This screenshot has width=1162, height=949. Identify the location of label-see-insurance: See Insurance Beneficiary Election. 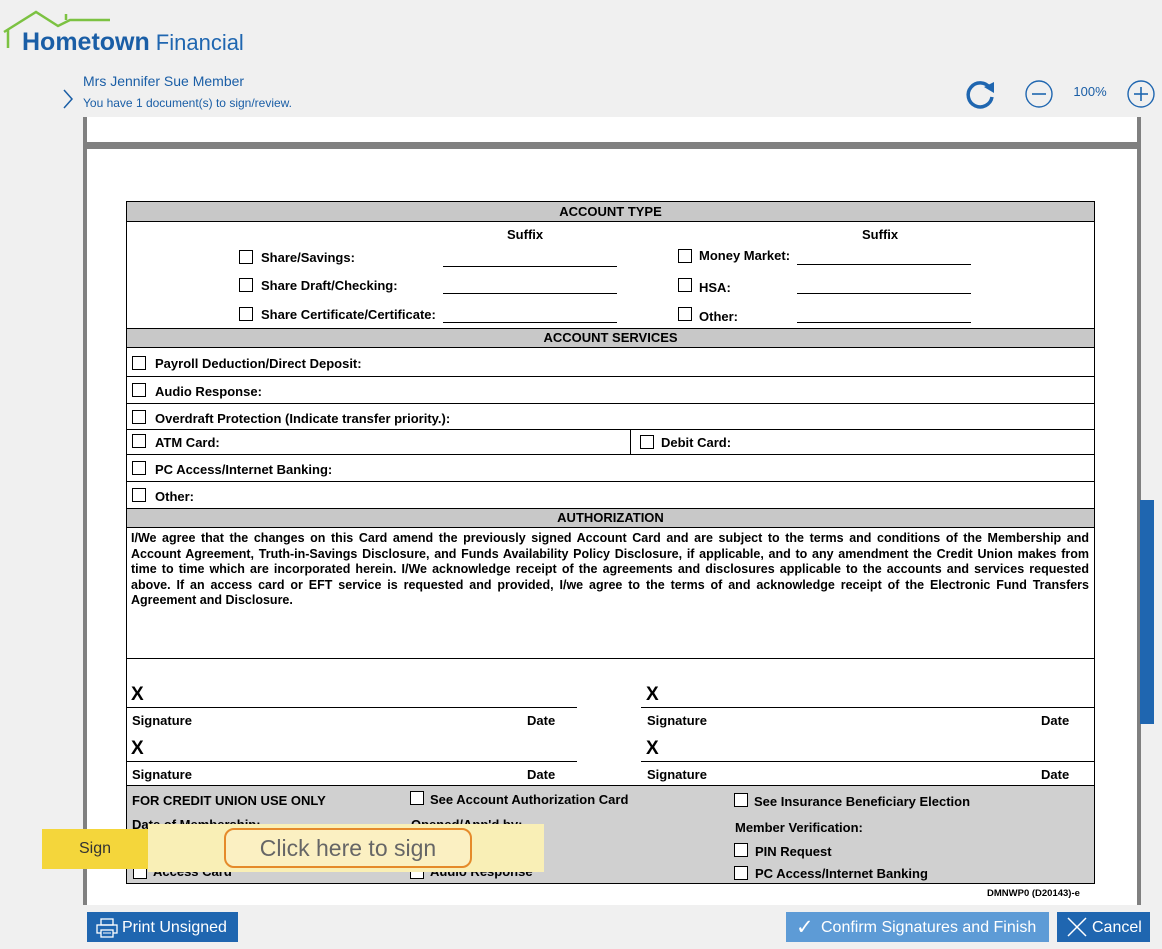
(862, 801).